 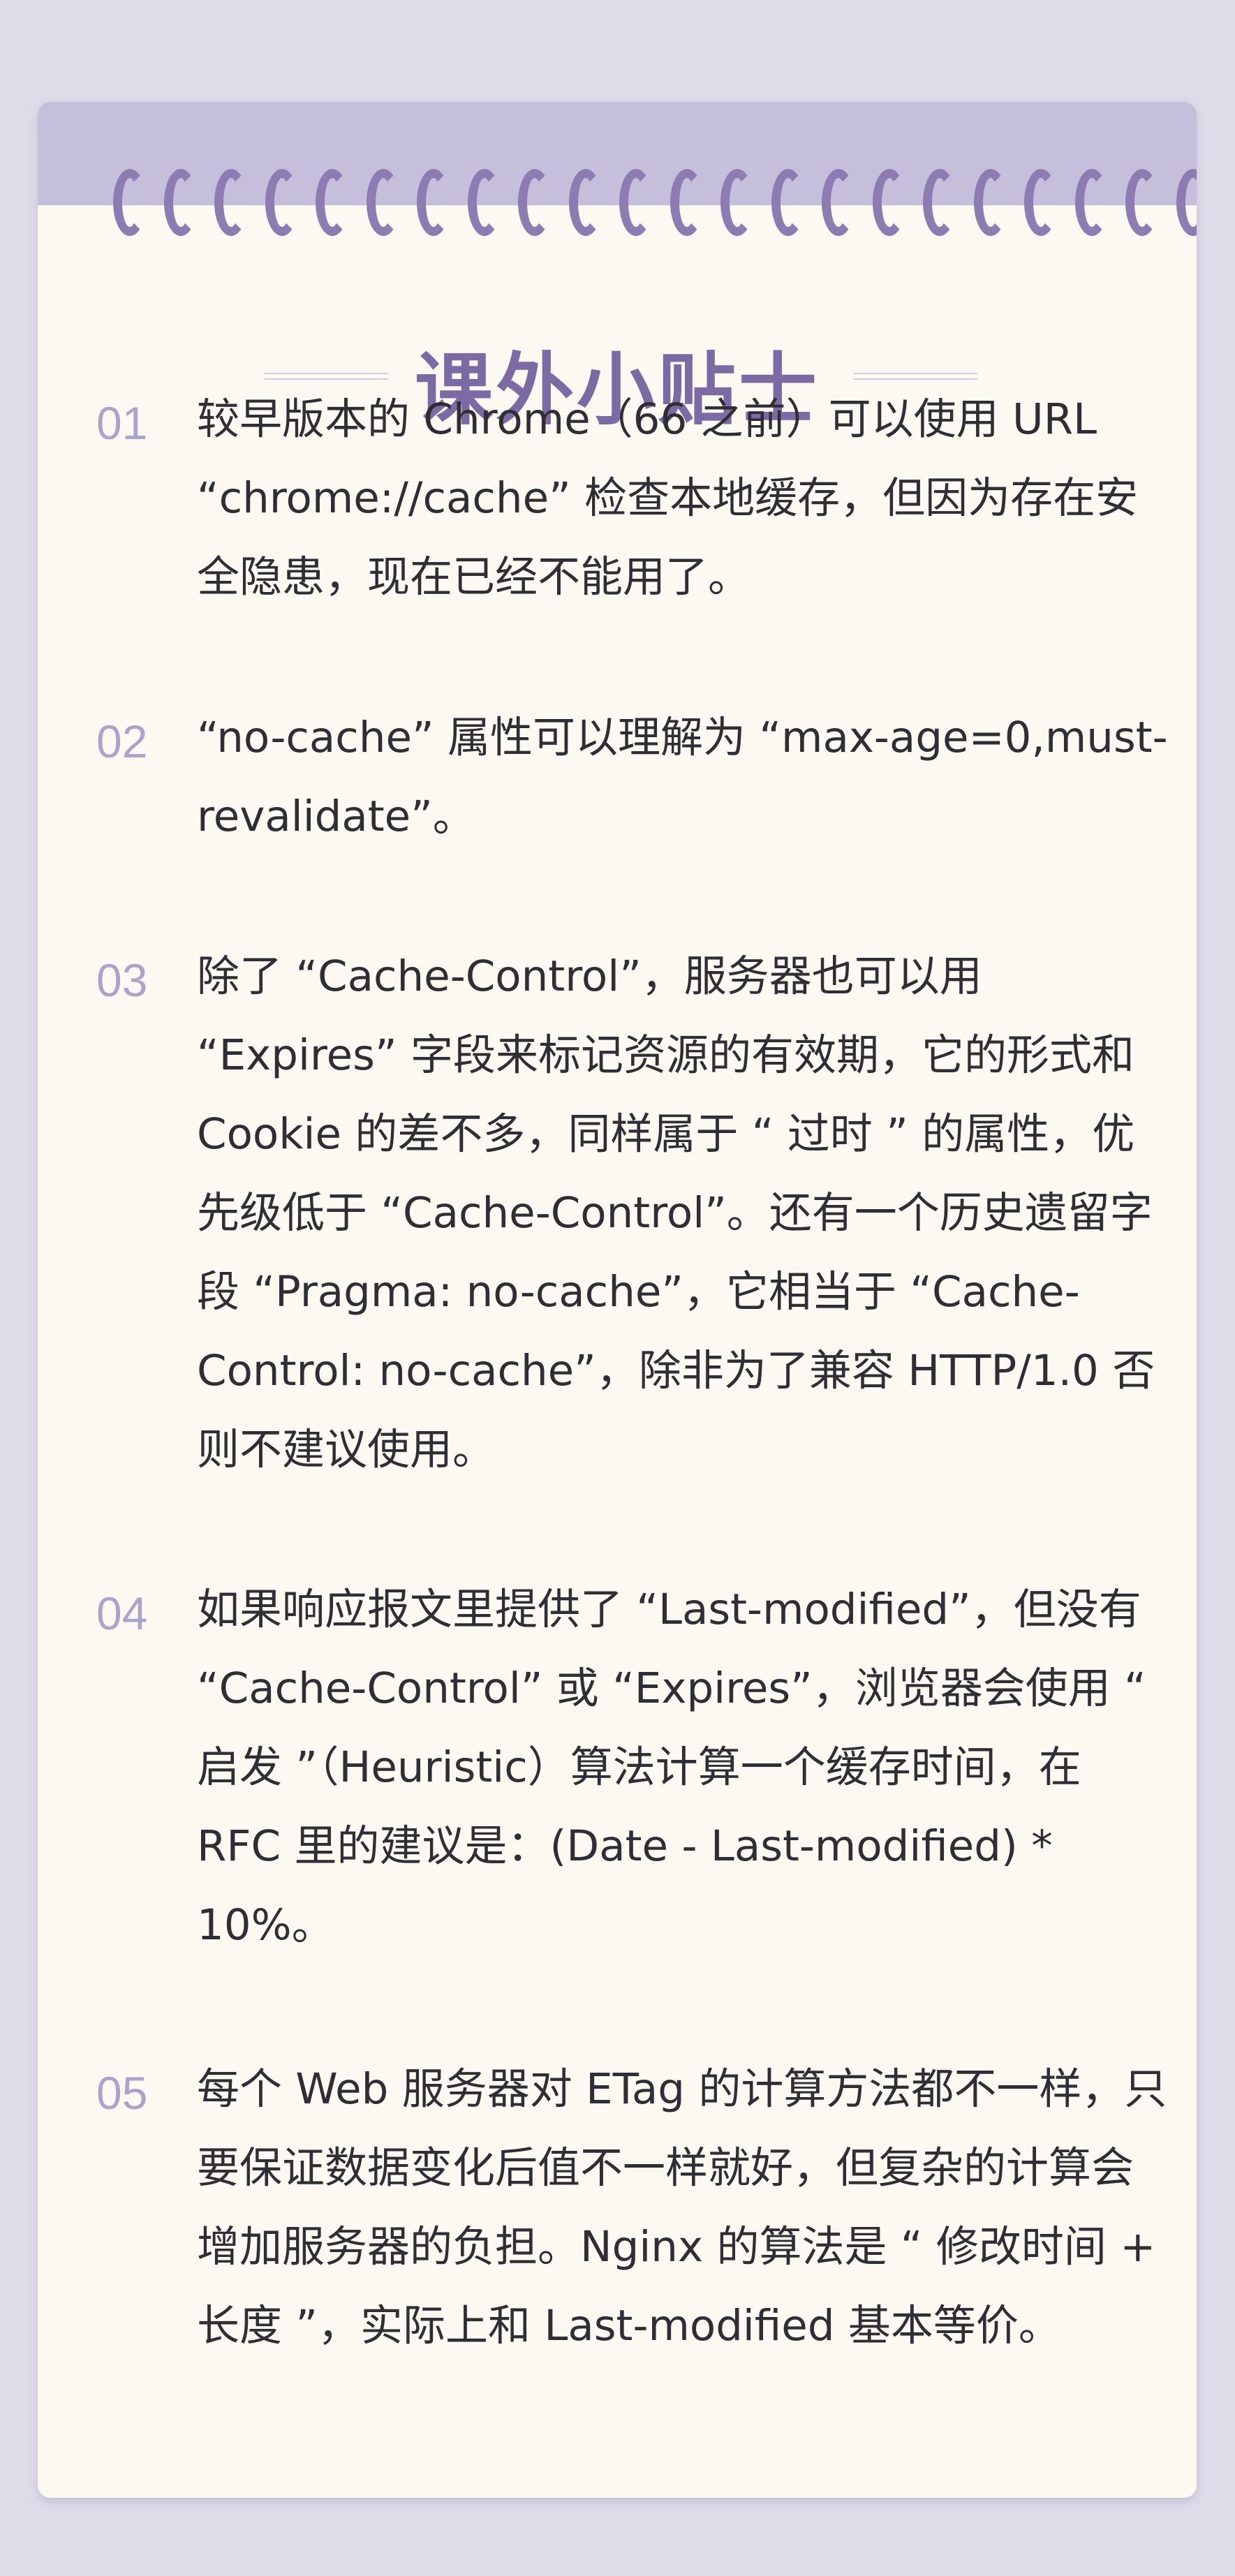 What do you see at coordinates (122, 1613) in the screenshot?
I see `tip-number: 04` at bounding box center [122, 1613].